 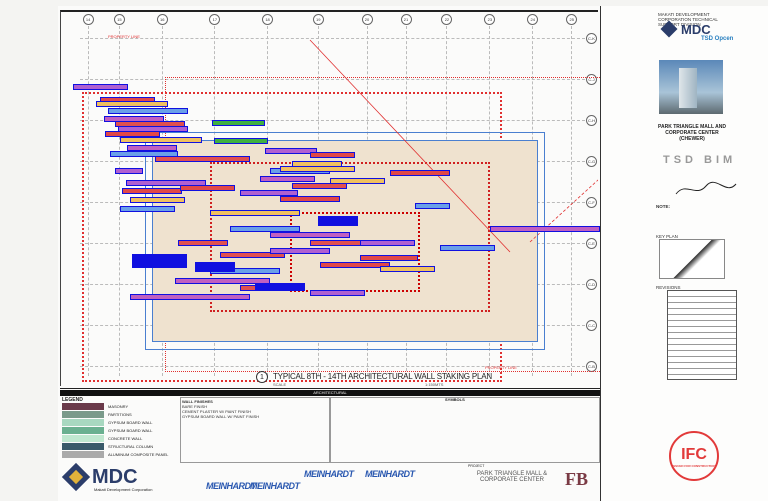 What do you see at coordinates (125, 438) in the screenshot?
I see `wall-type-label: CONCRETE WALL` at bounding box center [125, 438].